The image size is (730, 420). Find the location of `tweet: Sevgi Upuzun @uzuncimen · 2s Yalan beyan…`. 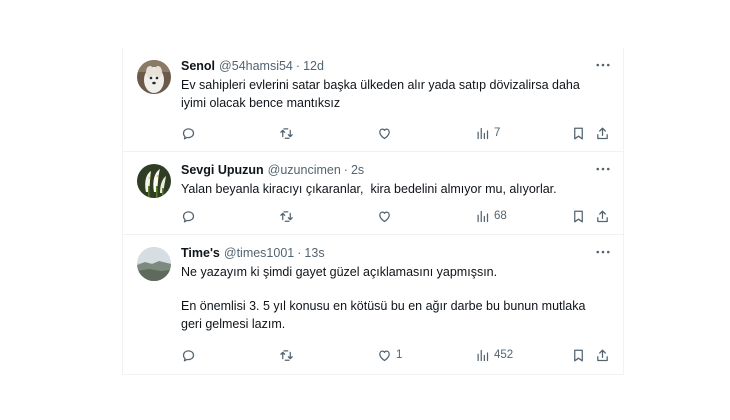

tweet: Sevgi Upuzun @uzuncimen · 2s Yalan beyan… is located at coordinates (373, 193).